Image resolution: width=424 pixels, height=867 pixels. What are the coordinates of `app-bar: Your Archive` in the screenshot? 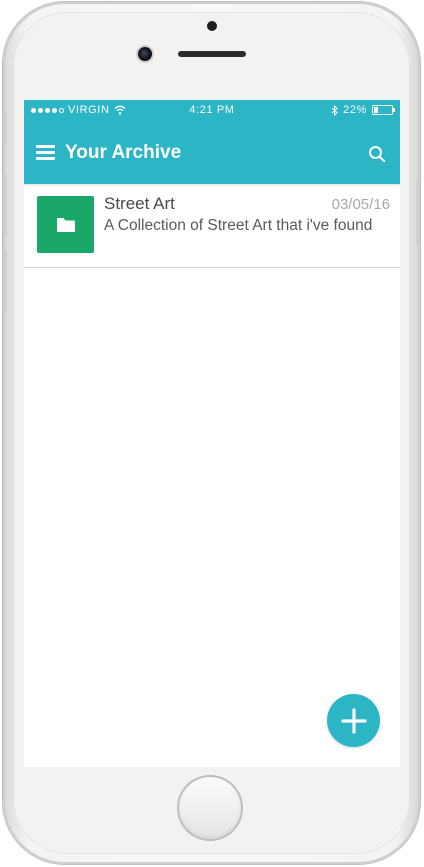 It's located at (212, 153).